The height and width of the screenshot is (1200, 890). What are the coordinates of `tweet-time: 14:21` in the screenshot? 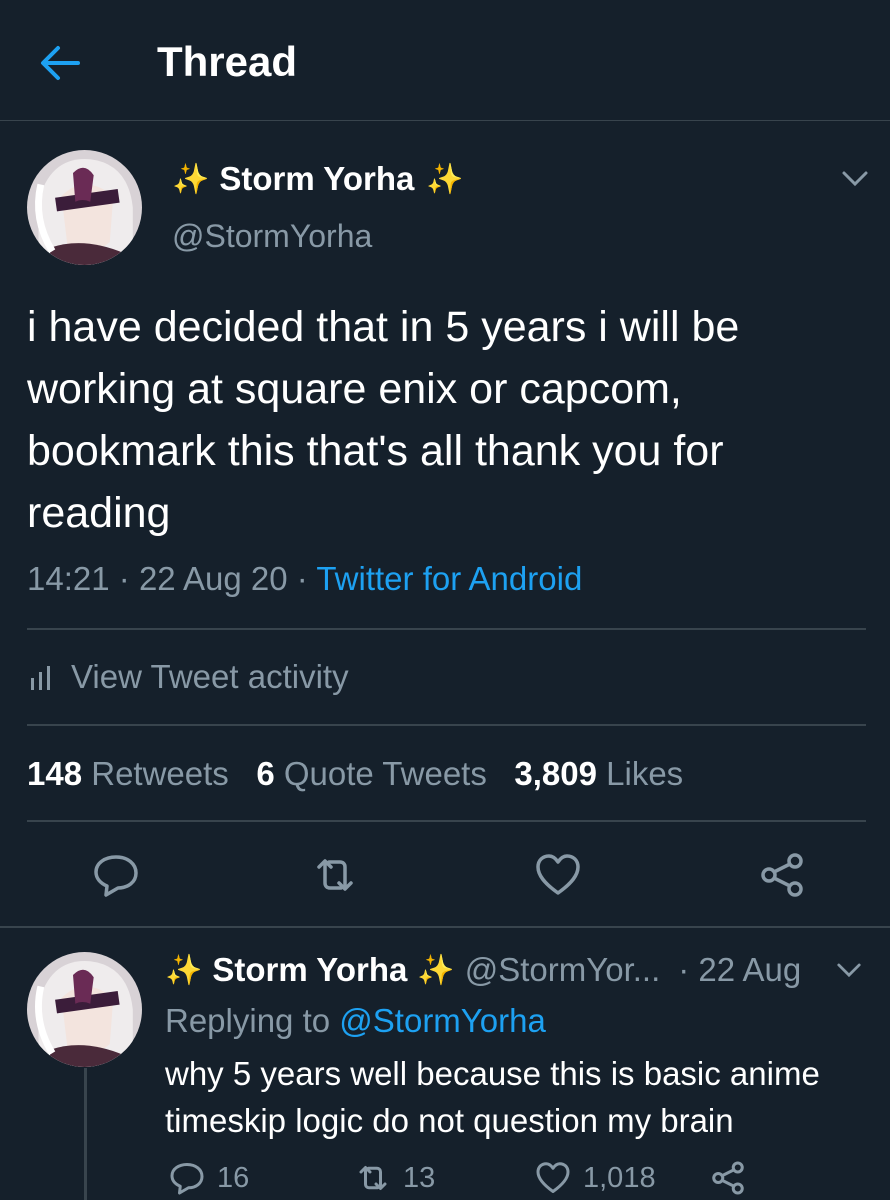 It's located at (68, 578).